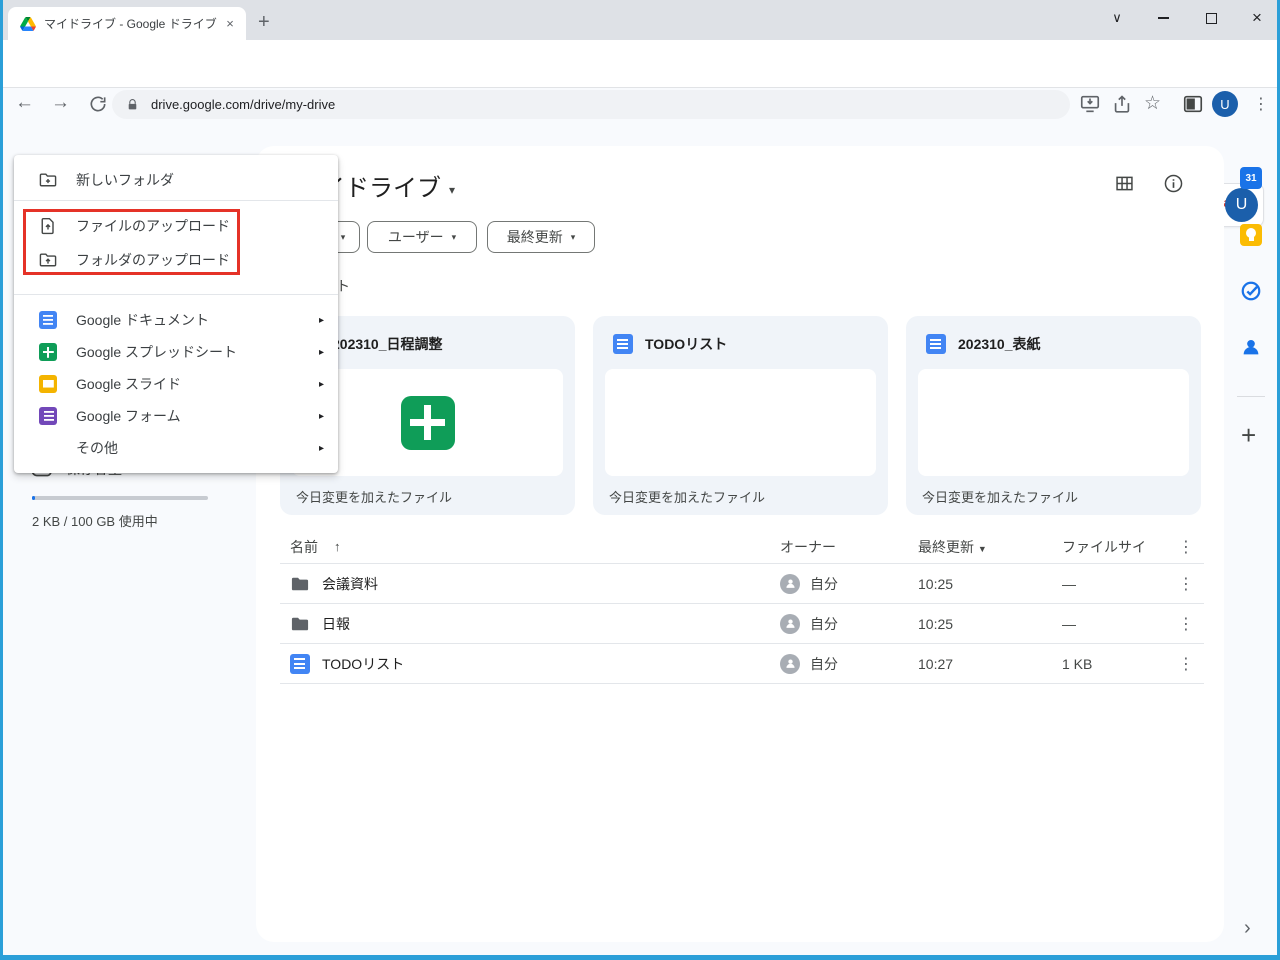  What do you see at coordinates (936, 663) in the screenshot?
I see `modified-time: 10:27` at bounding box center [936, 663].